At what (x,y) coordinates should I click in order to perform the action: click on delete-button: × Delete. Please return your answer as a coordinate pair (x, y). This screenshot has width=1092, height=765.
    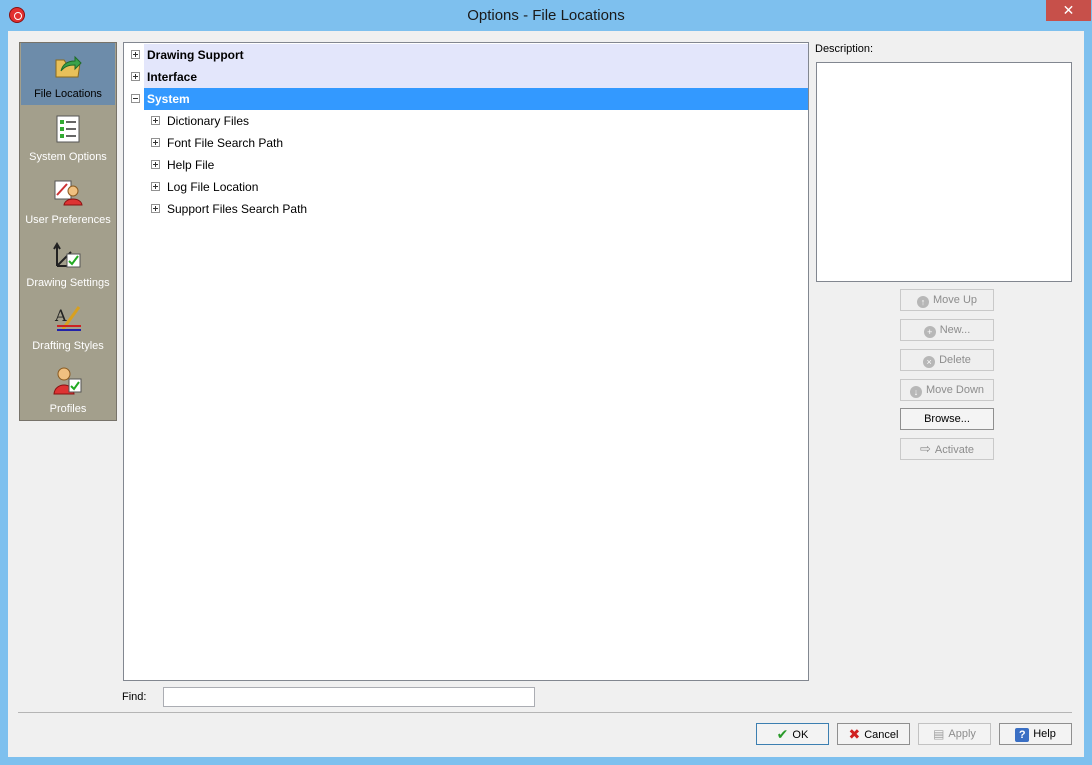
    Looking at the image, I should click on (947, 360).